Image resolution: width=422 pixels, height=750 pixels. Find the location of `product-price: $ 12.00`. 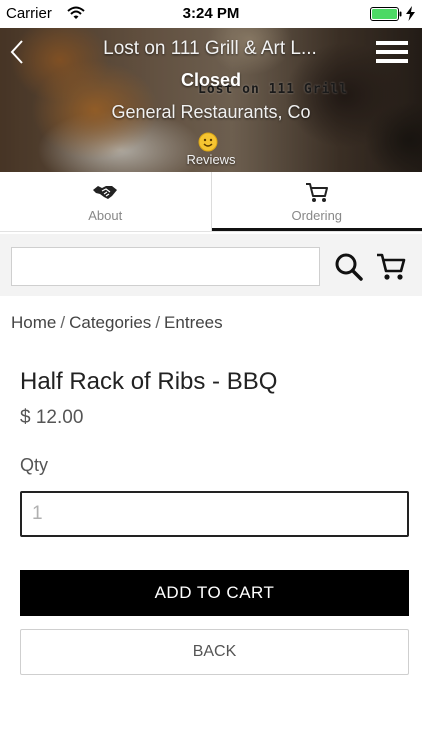

product-price: $ 12.00 is located at coordinates (52, 417).